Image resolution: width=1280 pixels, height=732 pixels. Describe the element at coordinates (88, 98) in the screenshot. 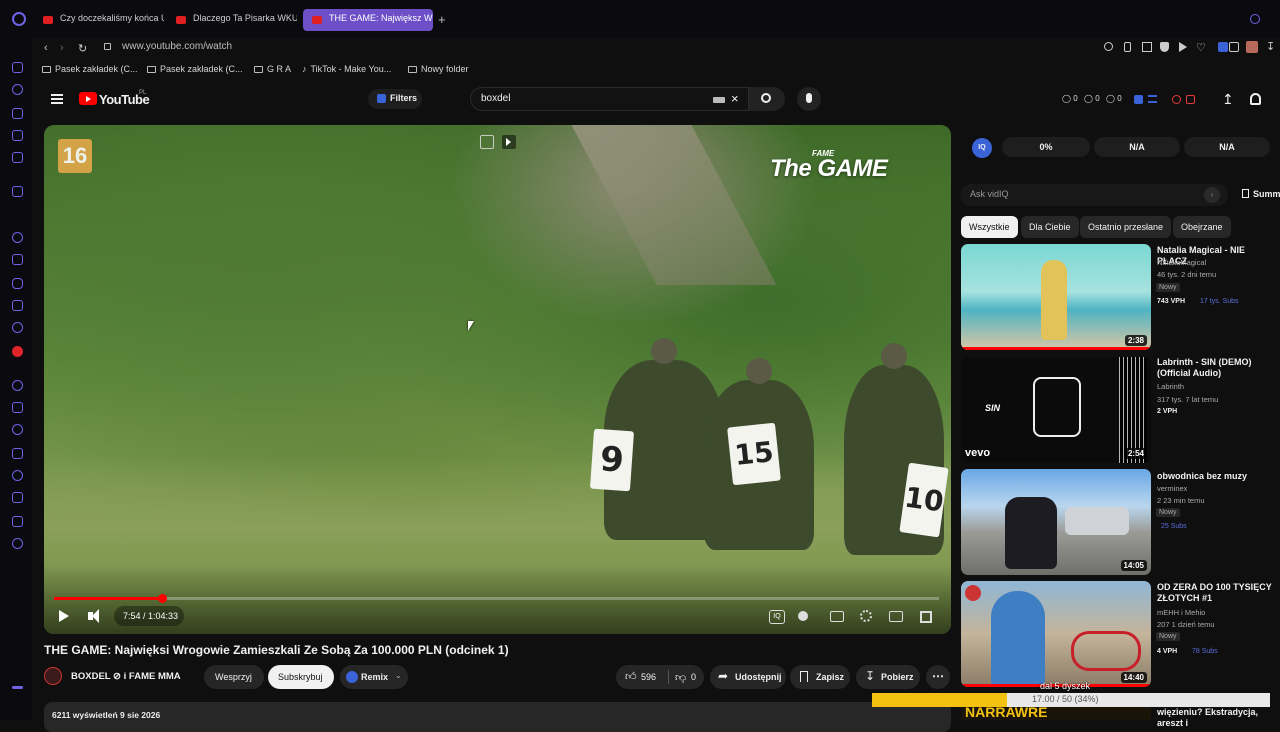

I see `youtube-logo-icon` at that location.